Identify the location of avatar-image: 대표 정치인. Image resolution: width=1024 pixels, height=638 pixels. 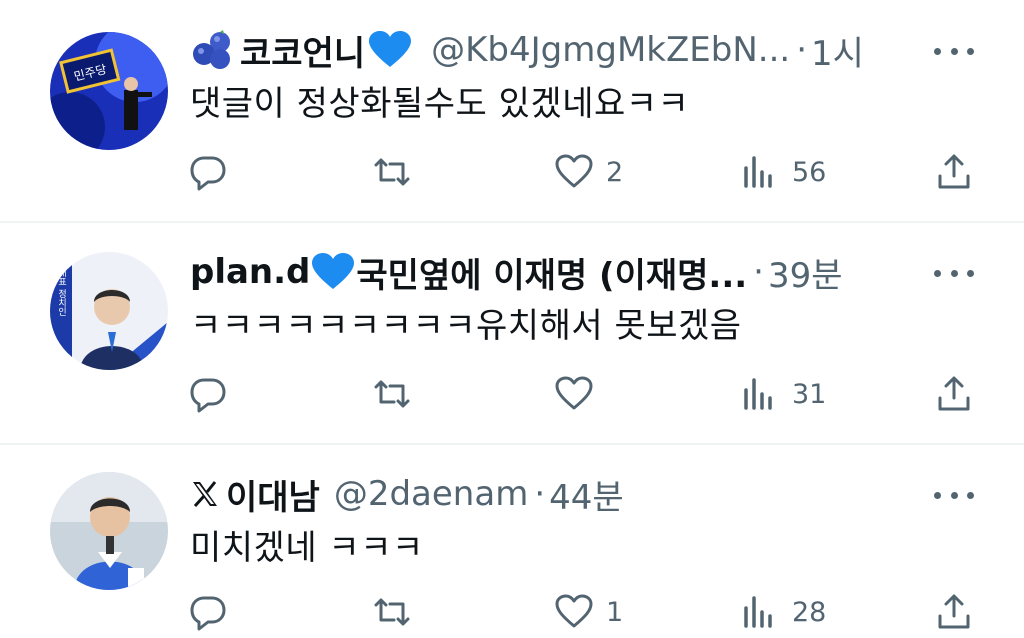
(109, 311).